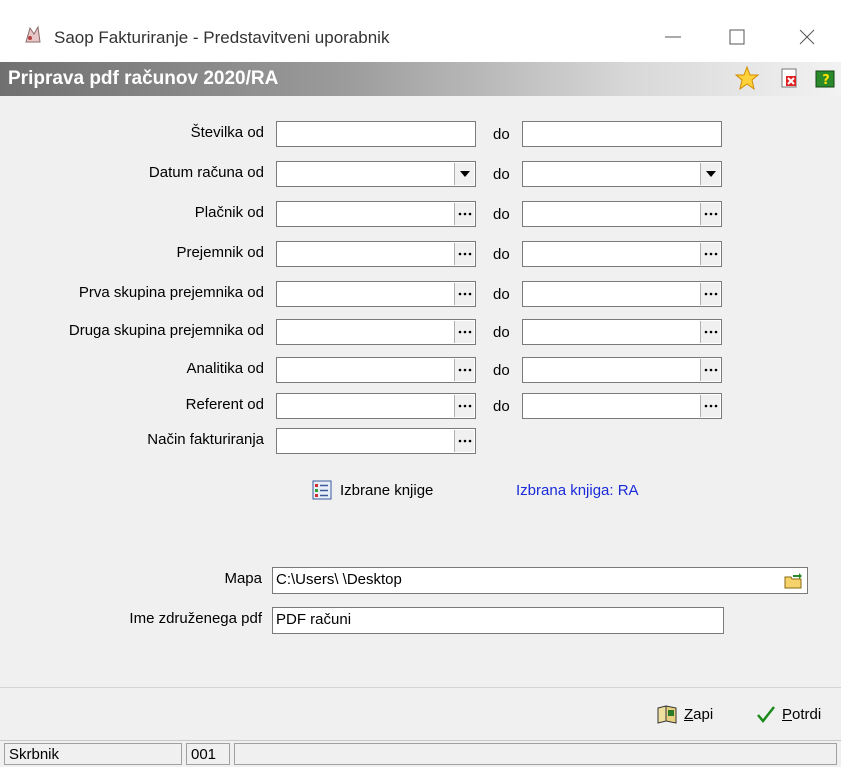  What do you see at coordinates (225, 368) in the screenshot?
I see `row-label: Analitika od` at bounding box center [225, 368].